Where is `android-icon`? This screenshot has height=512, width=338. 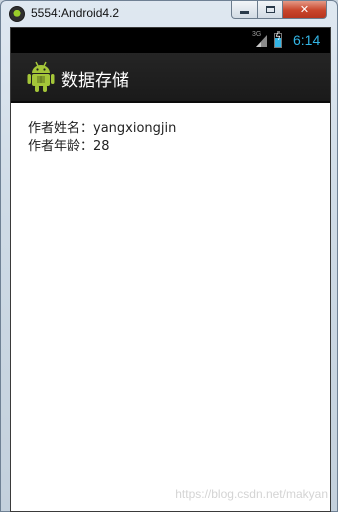 android-icon is located at coordinates (41, 76).